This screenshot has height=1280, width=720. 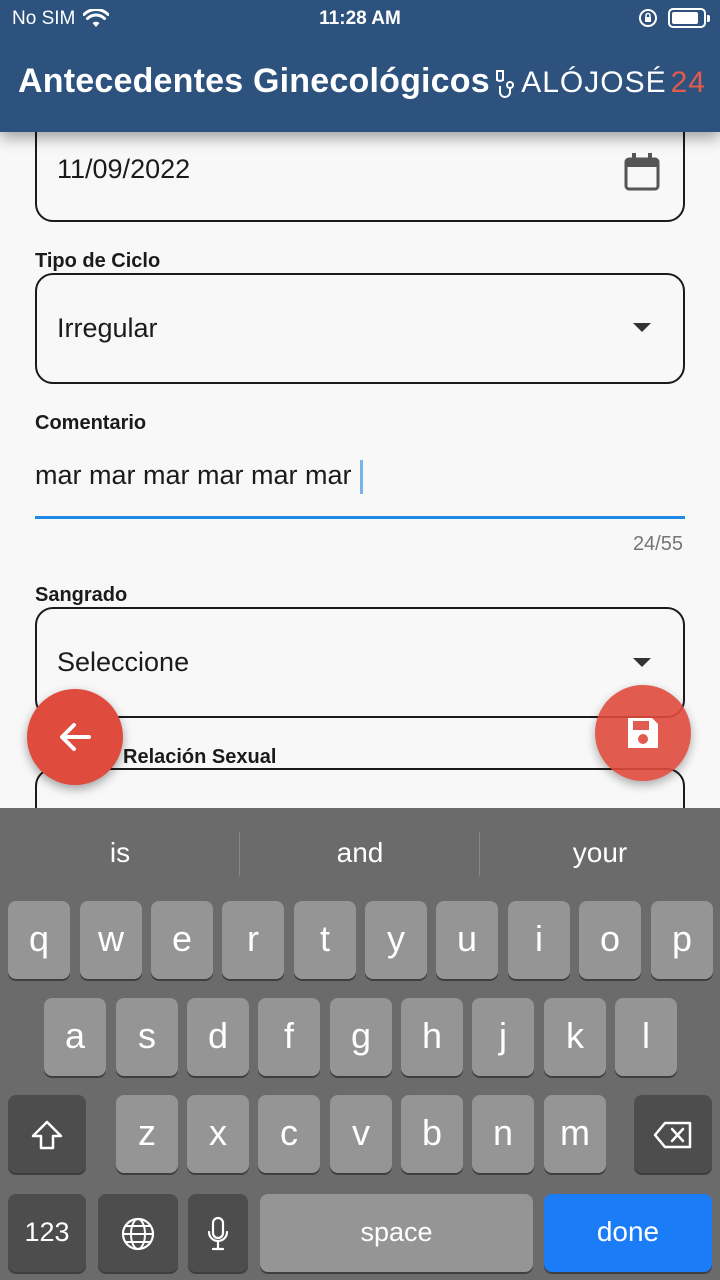 What do you see at coordinates (689, 18) in the screenshot?
I see `battery-icon` at bounding box center [689, 18].